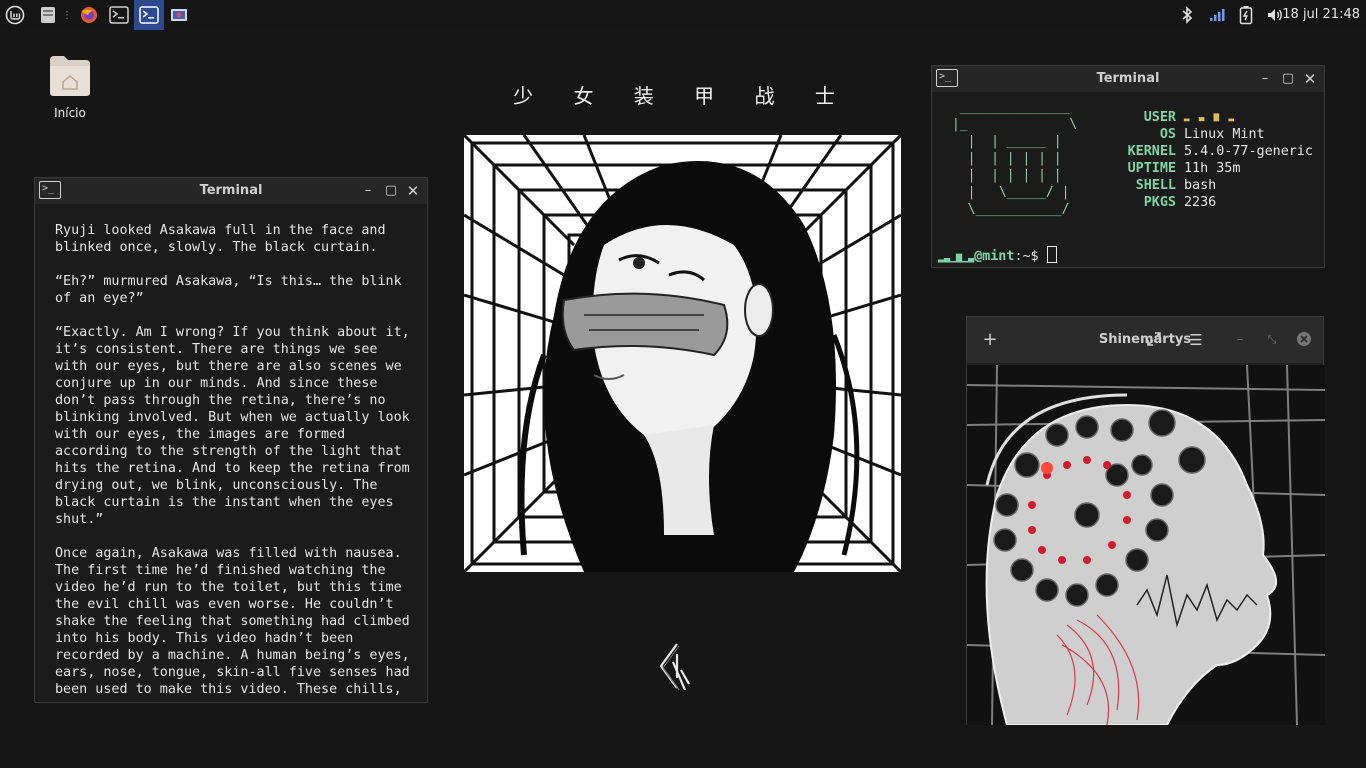 This screenshot has width=1366, height=768. I want to click on desktop-home-folder: Início, so click(70, 86).